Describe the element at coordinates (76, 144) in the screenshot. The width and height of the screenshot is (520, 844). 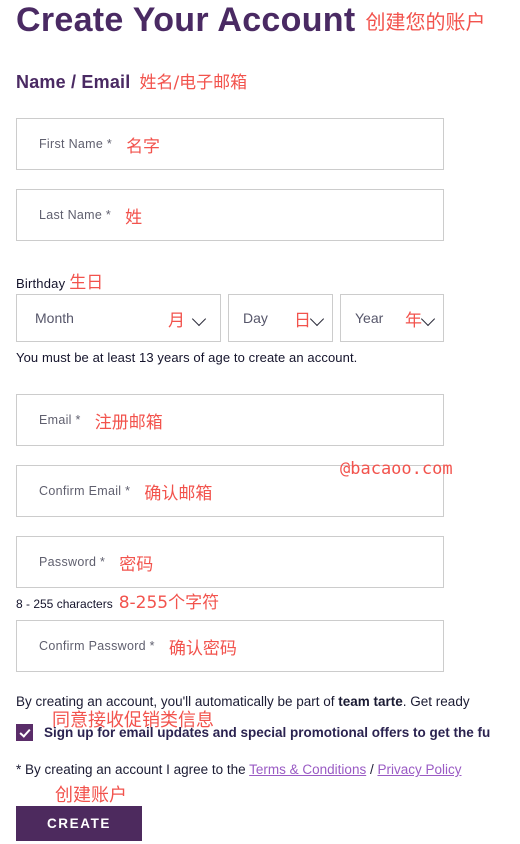
I see `first-name-label: First Name *` at that location.